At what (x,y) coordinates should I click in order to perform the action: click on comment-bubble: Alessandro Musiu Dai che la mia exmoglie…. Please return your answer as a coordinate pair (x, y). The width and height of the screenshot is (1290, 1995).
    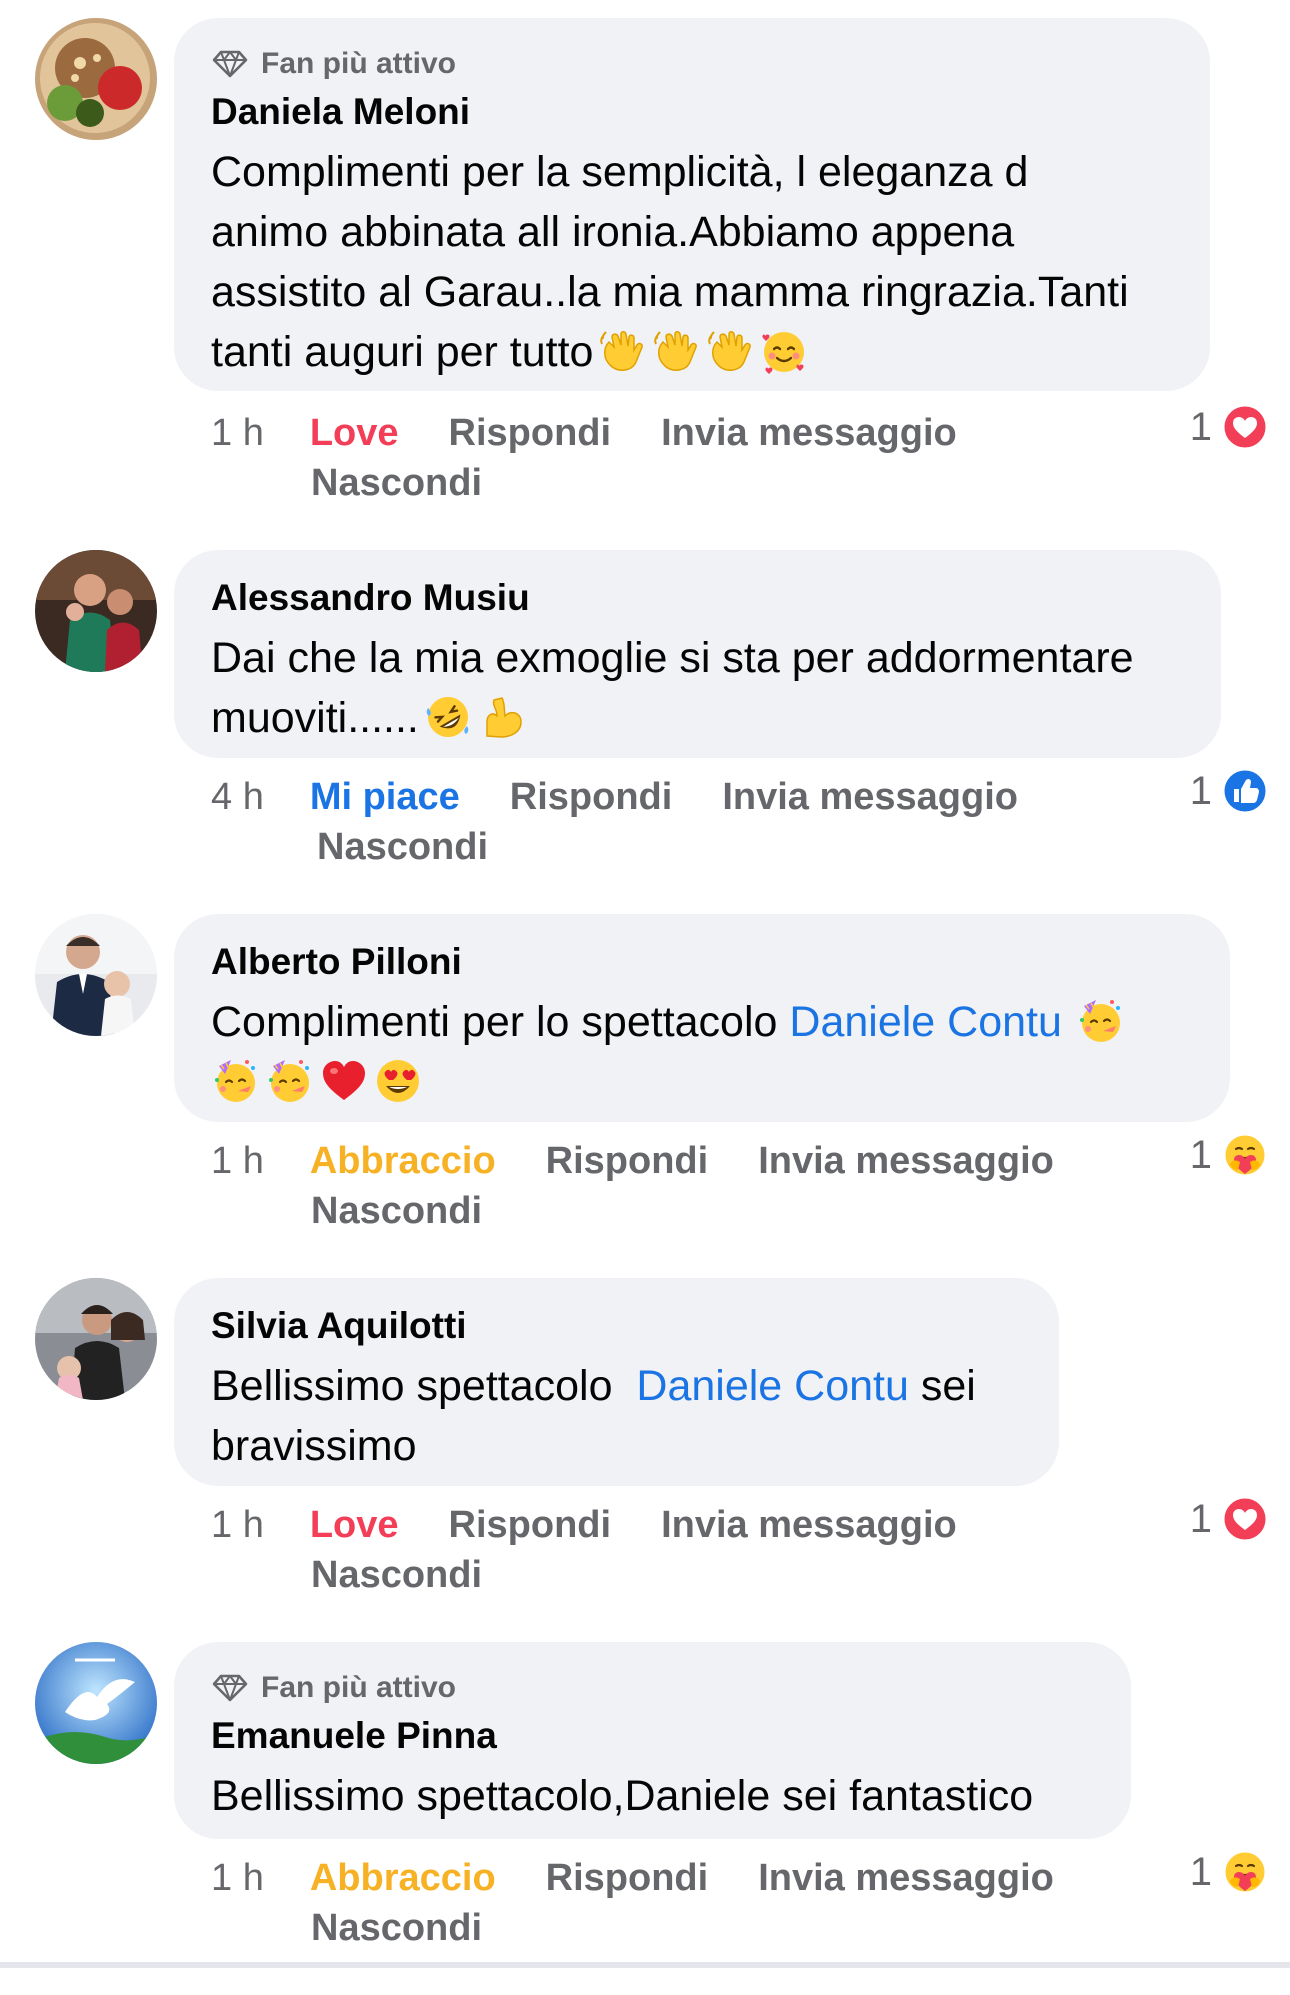
    Looking at the image, I should click on (697, 654).